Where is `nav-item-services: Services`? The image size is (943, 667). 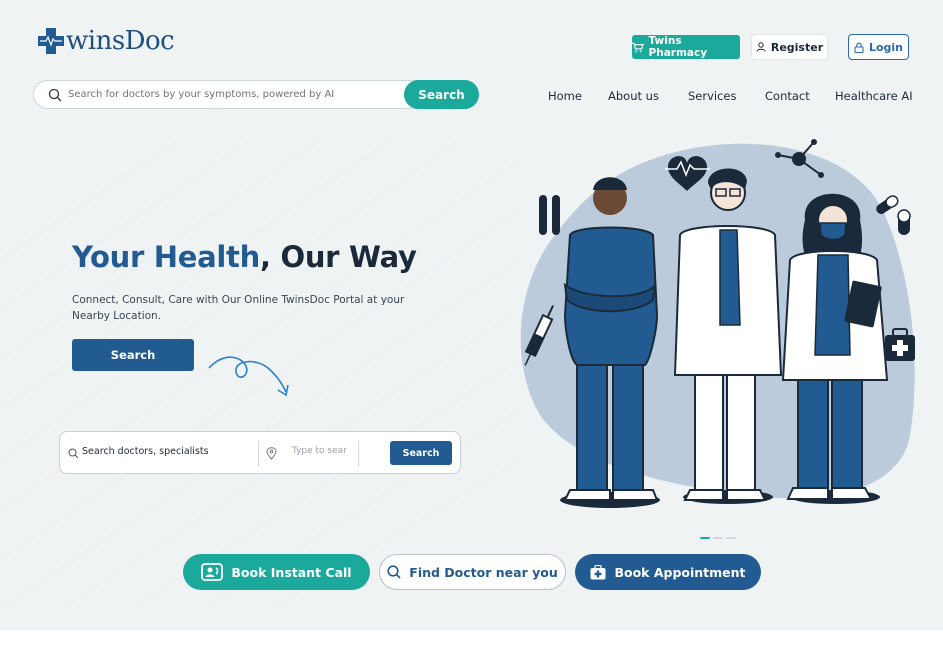
nav-item-services: Services is located at coordinates (712, 96).